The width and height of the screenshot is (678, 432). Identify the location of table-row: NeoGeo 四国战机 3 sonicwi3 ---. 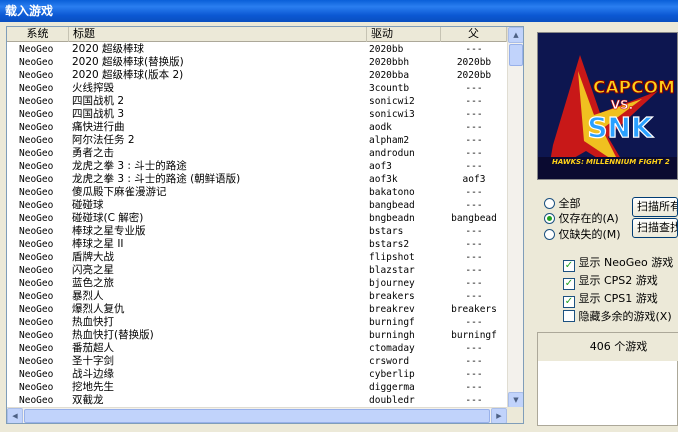
(257, 114).